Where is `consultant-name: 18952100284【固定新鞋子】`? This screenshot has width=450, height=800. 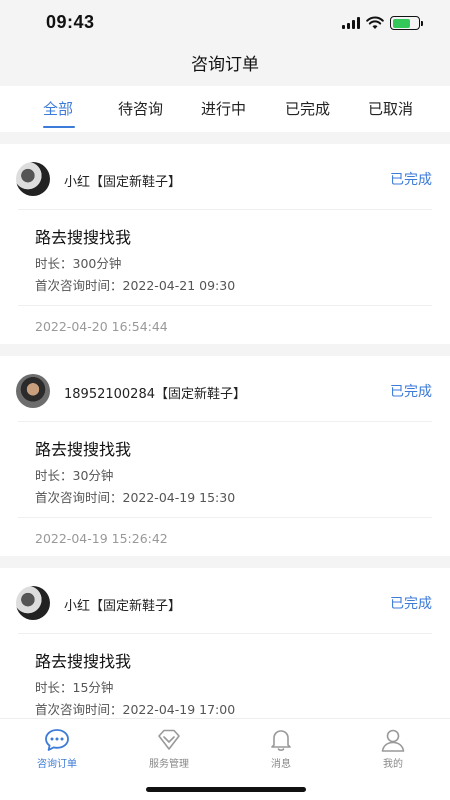
consultant-name: 18952100284【固定新鞋子】 is located at coordinates (155, 394).